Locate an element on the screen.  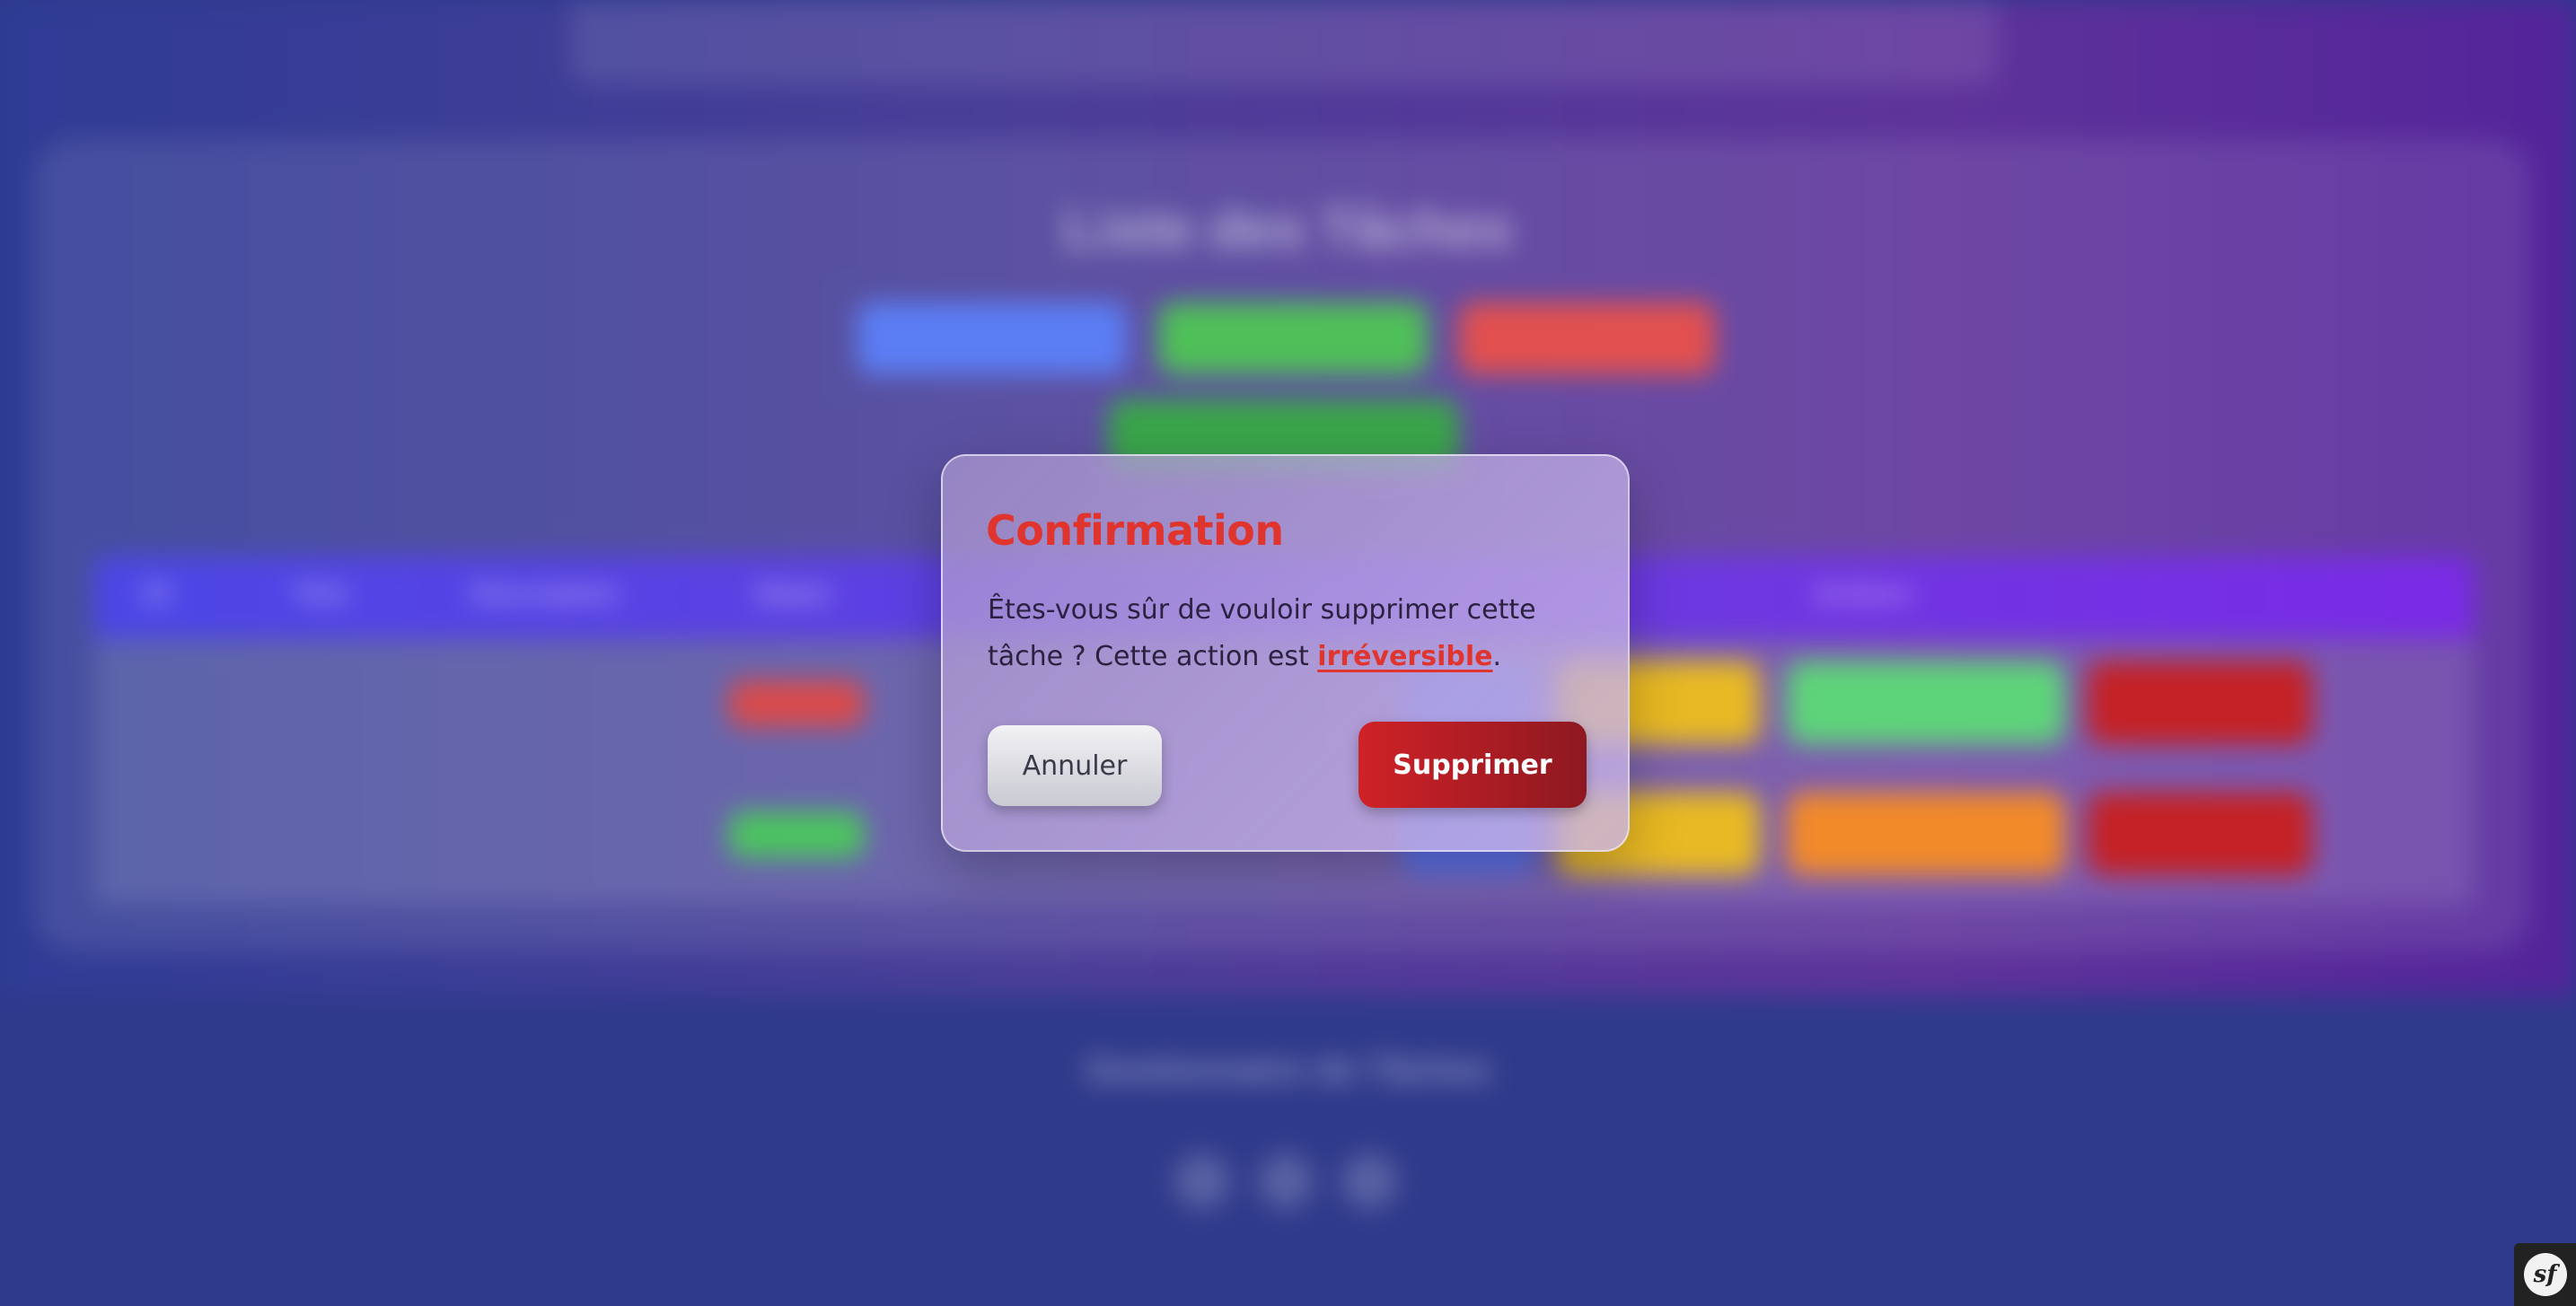
red-action-button is located at coordinates (1587, 338).